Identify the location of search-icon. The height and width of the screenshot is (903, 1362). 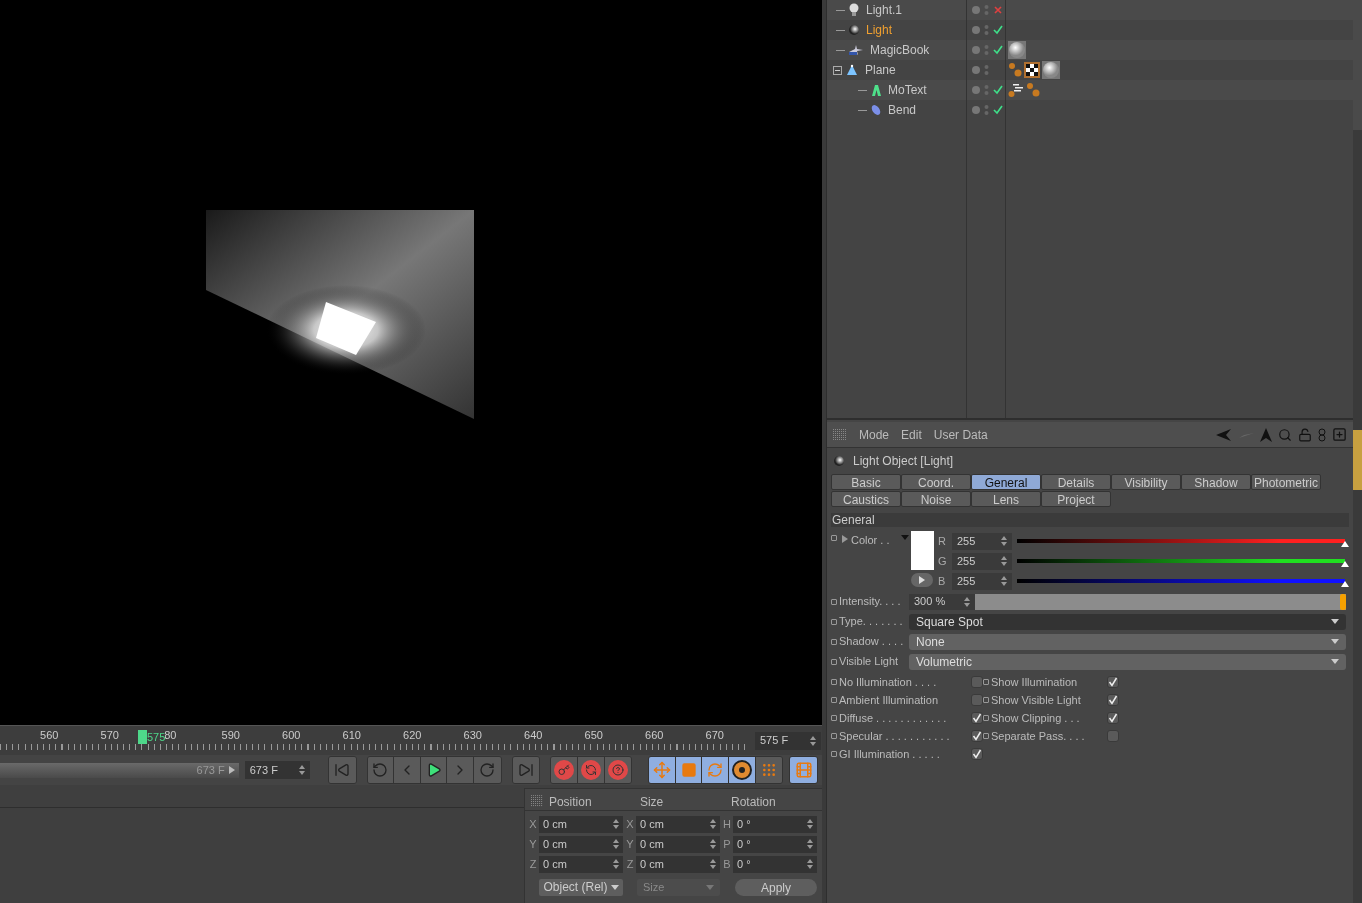
(1285, 434).